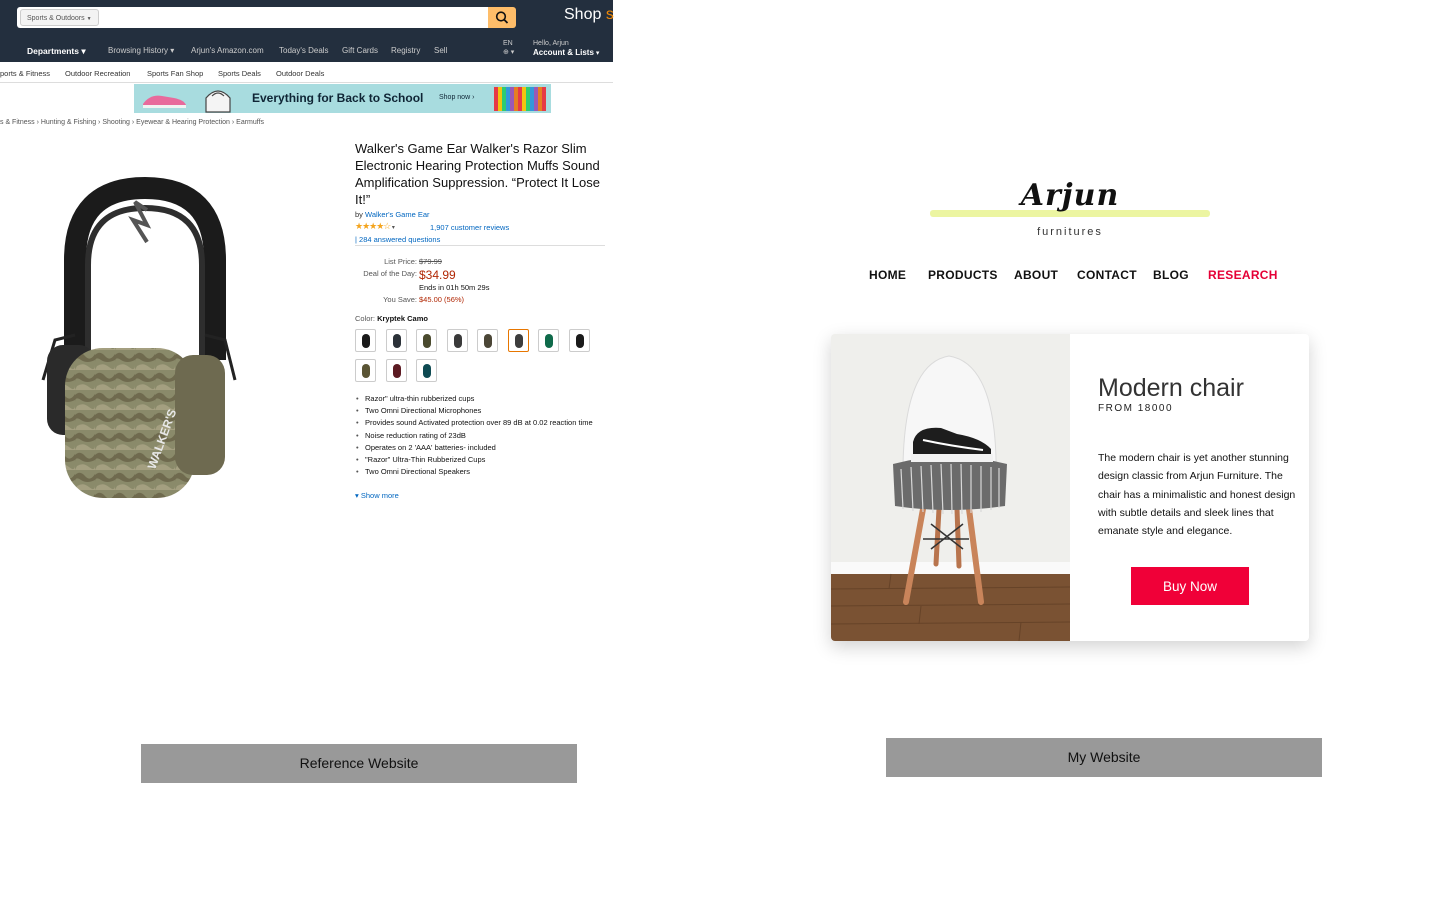  What do you see at coordinates (480, 399) in the screenshot?
I see `feature-bullet: Razor" ultra-thin rubberized cups` at bounding box center [480, 399].